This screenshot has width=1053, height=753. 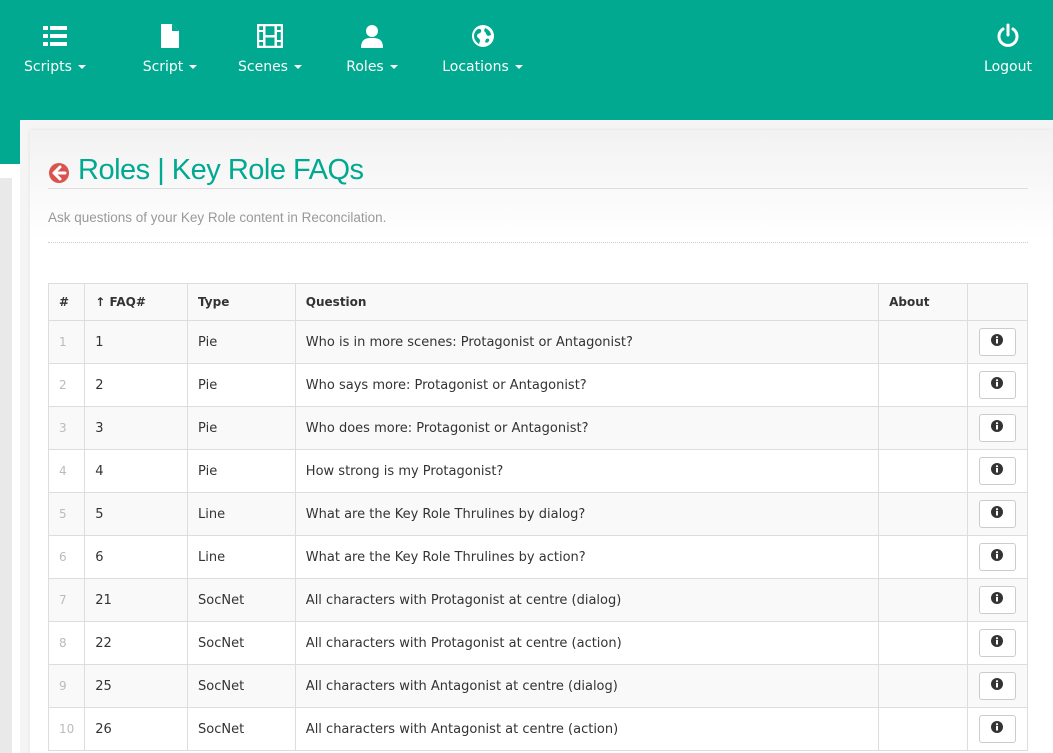 I want to click on logout-label: Logout, so click(x=1008, y=67).